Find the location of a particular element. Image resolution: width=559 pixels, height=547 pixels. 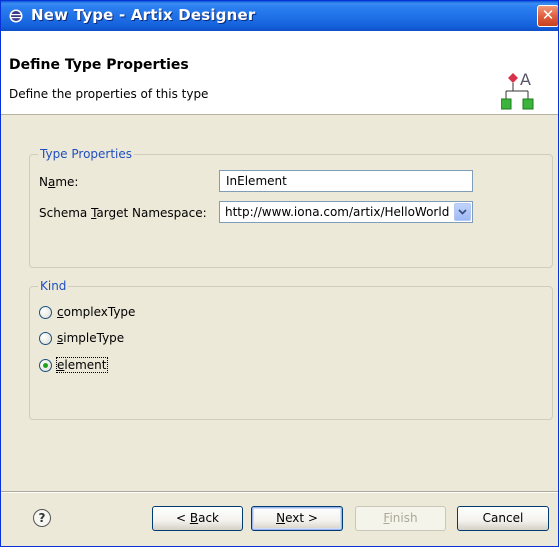

name-label: Name: is located at coordinates (59, 182).